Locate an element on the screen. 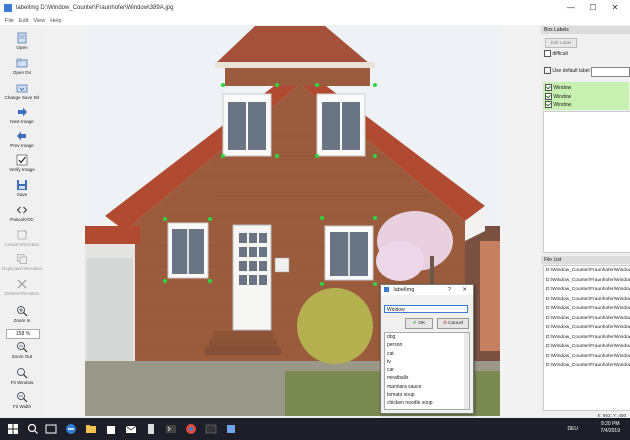 The height and width of the screenshot is (440, 630). default-label-input is located at coordinates (610, 72).